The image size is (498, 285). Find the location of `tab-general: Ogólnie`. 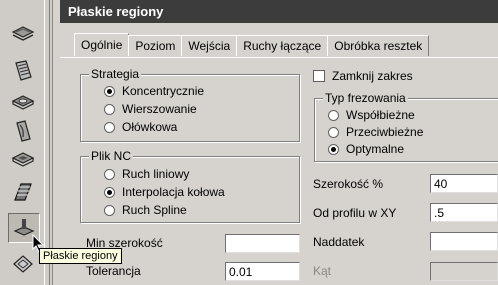

tab-general: Ogólnie is located at coordinates (102, 44).